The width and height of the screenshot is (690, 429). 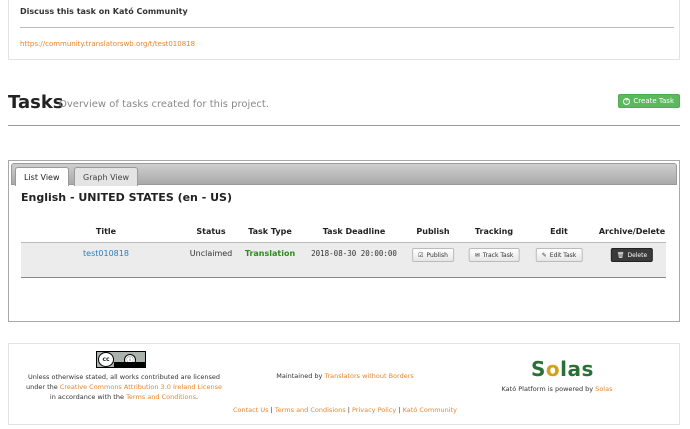 I want to click on language-heading: English - UNITED STATES (en - US), so click(x=126, y=197).